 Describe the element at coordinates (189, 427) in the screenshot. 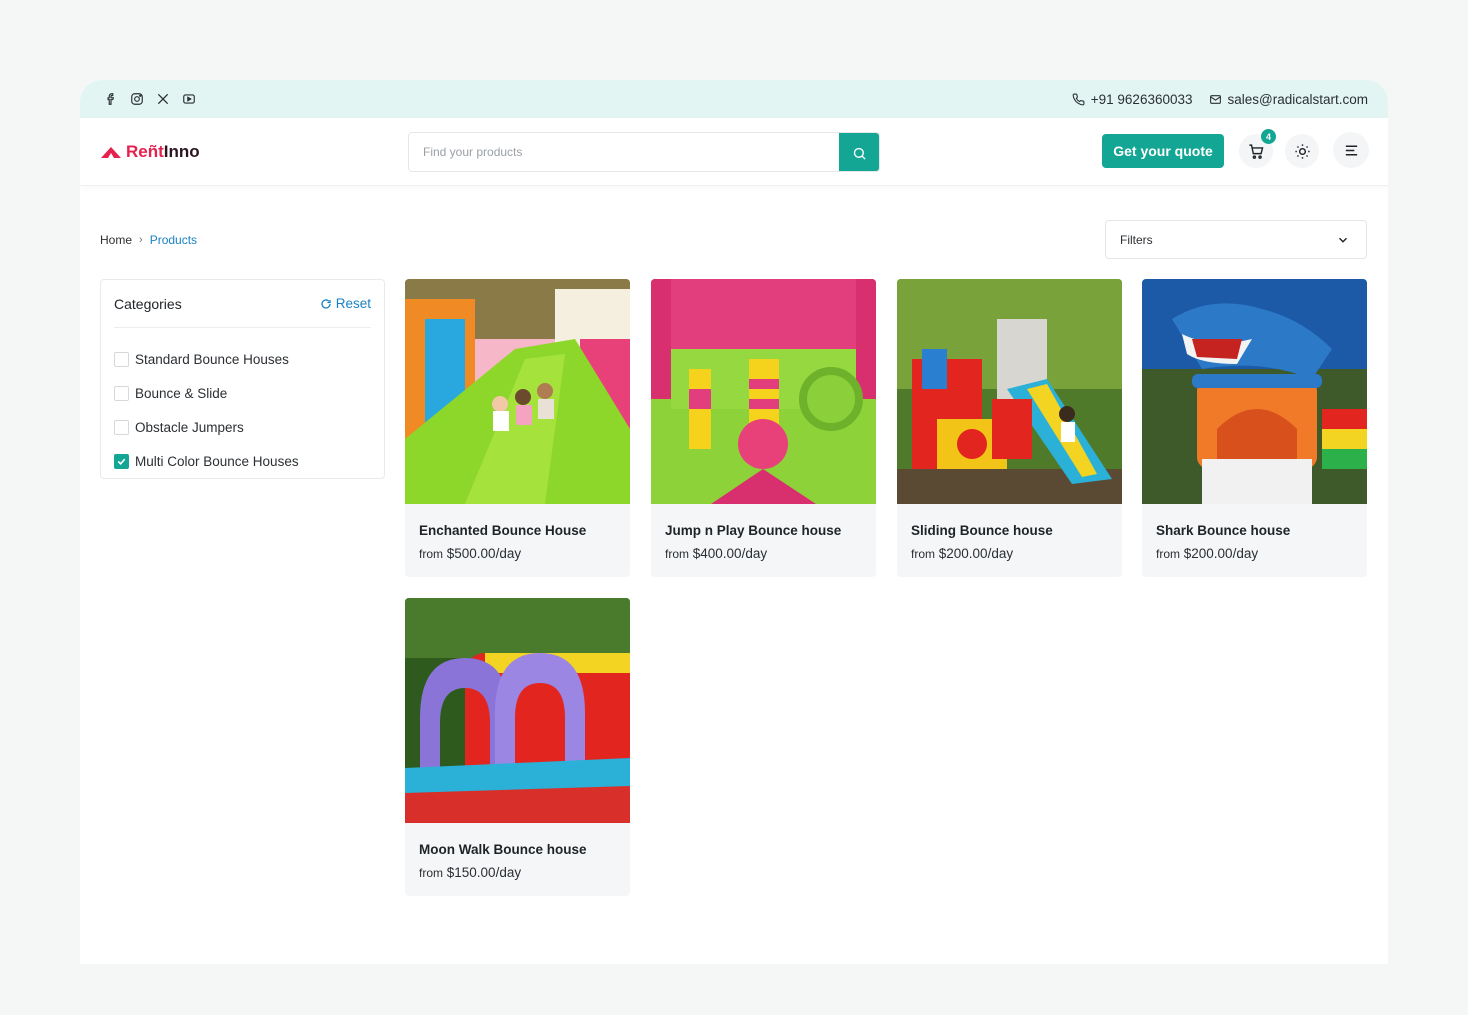

I see `category-label: Obstacle Jumpers` at that location.